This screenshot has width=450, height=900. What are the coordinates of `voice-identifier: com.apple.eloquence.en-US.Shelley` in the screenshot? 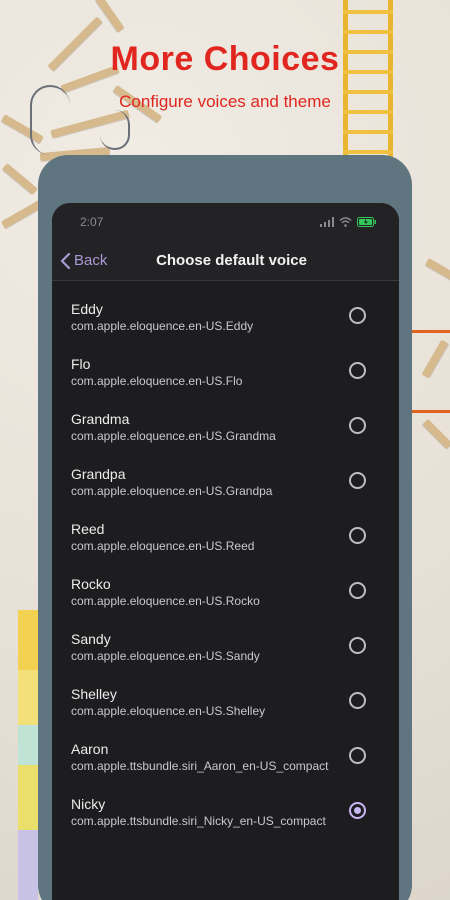 It's located at (168, 711).